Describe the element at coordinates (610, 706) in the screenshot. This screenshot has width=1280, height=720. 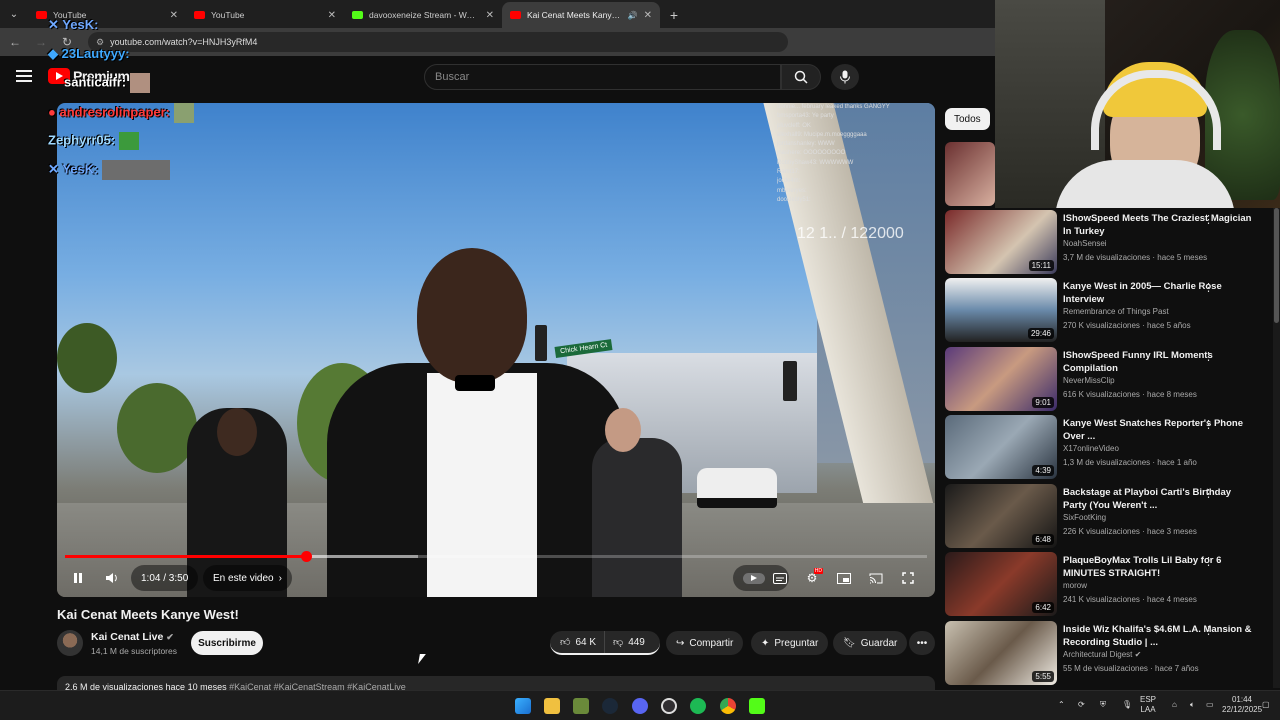
I see `steam-icon` at that location.